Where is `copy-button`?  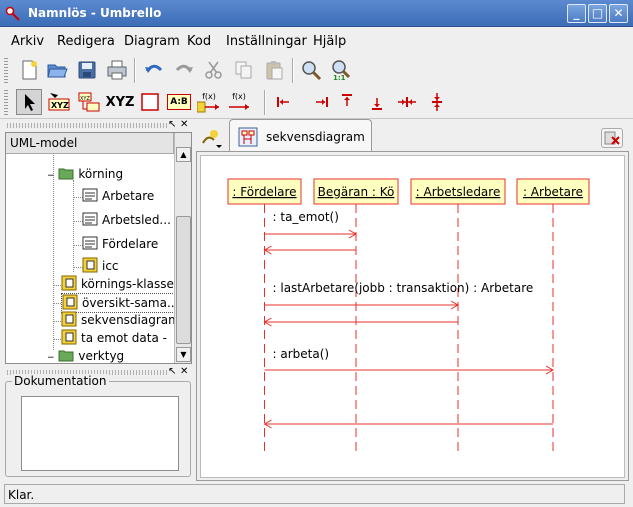
copy-button is located at coordinates (244, 70).